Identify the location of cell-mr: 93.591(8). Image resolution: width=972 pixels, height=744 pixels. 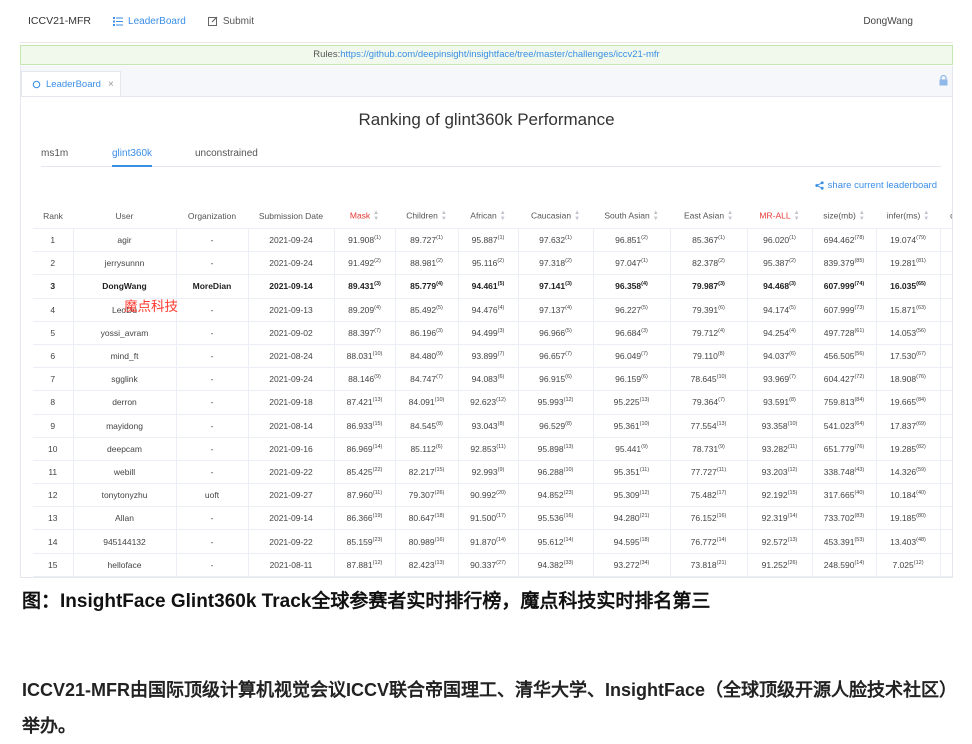
(780, 402).